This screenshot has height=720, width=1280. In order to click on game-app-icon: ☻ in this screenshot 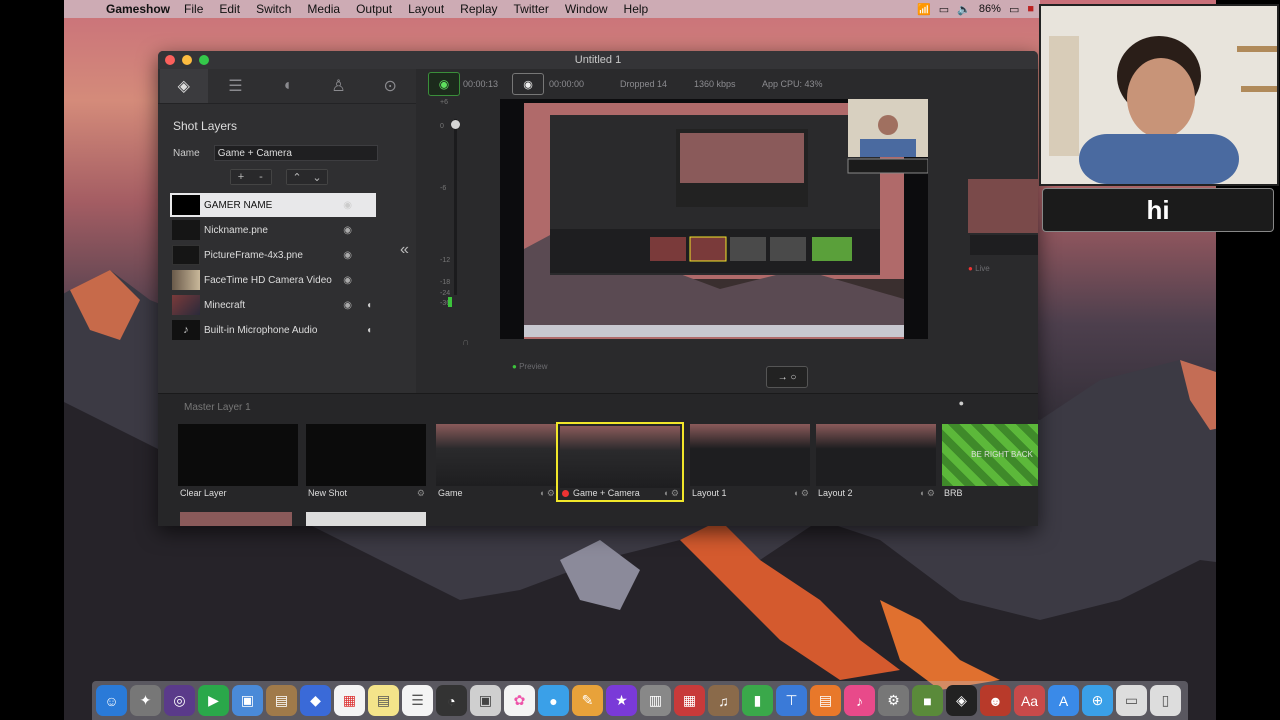, I will do `click(995, 700)`.